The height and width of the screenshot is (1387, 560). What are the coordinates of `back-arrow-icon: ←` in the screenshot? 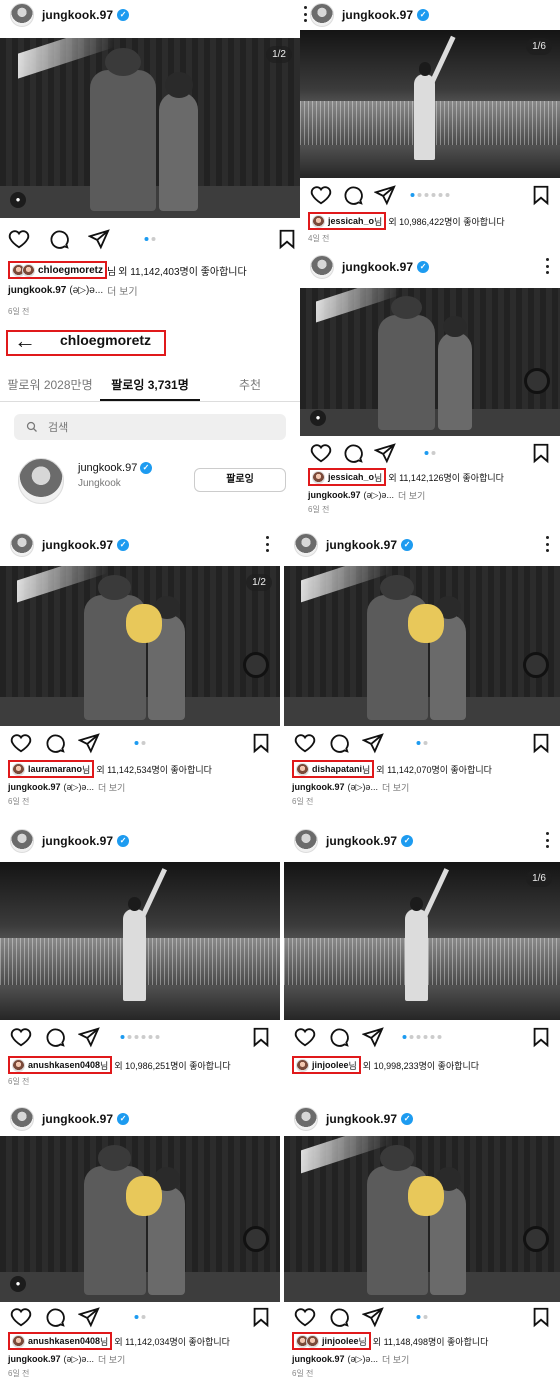 It's located at (25, 341).